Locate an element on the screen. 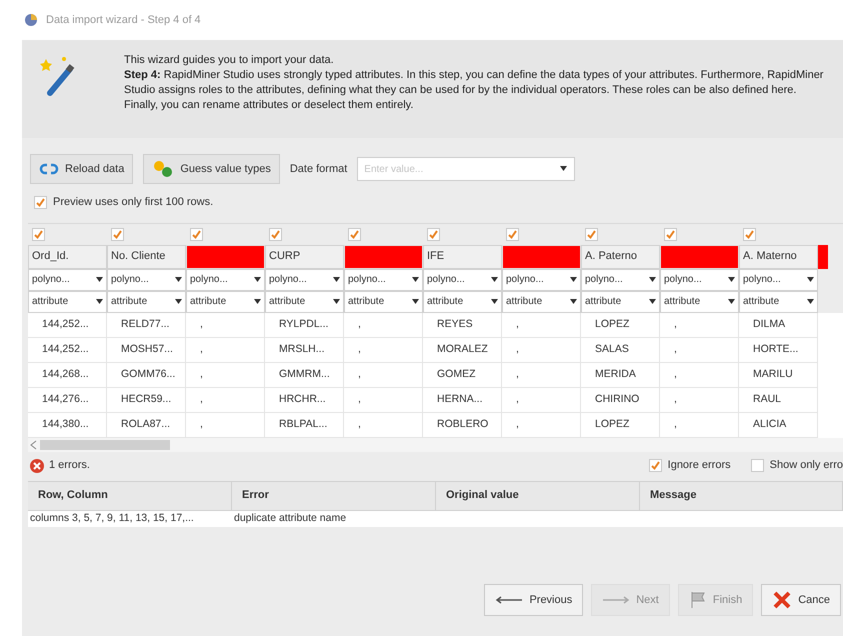  previous-button: Previous is located at coordinates (534, 600).